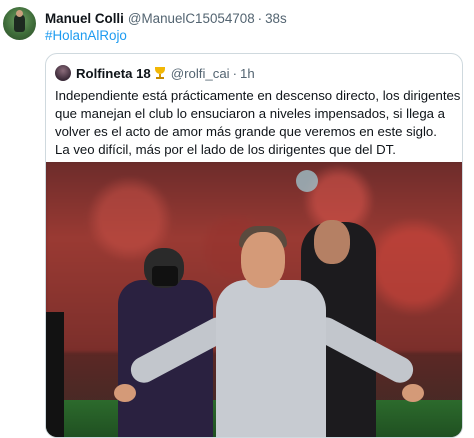  Describe the element at coordinates (86, 35) in the screenshot. I see `hashtag-link: #HolanAlRojo` at that location.